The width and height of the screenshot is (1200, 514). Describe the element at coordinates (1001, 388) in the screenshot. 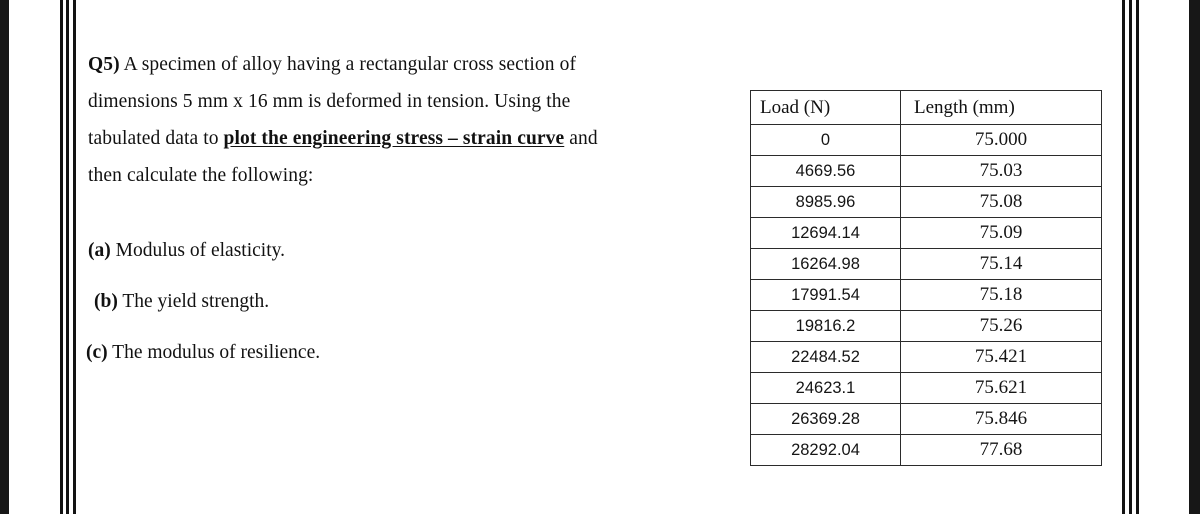

I see `cell-length: 75.621` at that location.